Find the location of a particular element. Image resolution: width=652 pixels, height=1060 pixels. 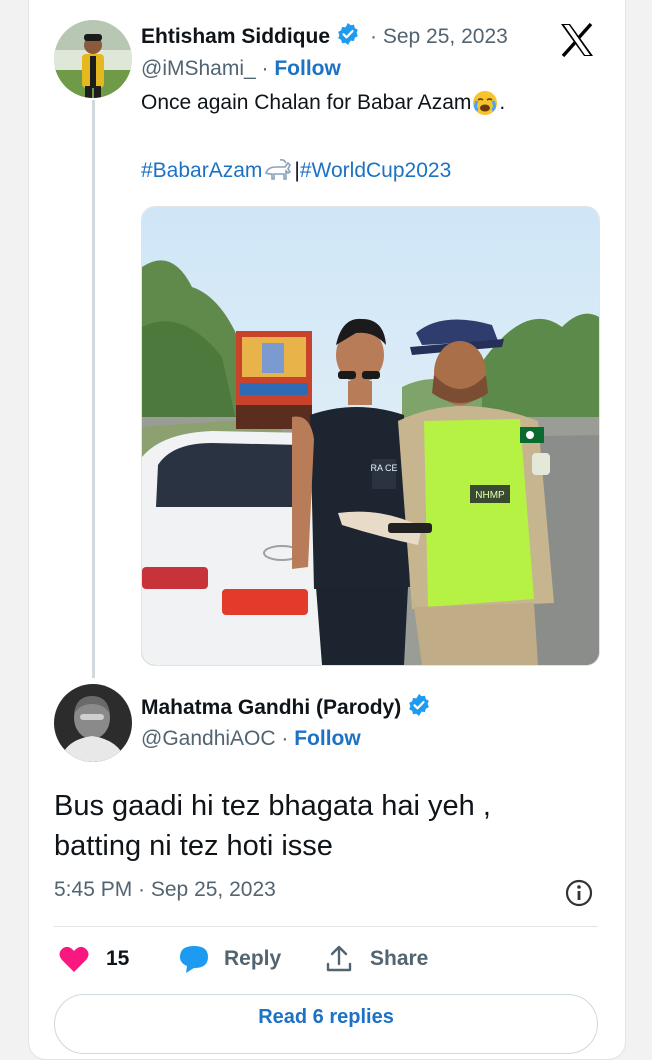

share-icon is located at coordinates (339, 959).